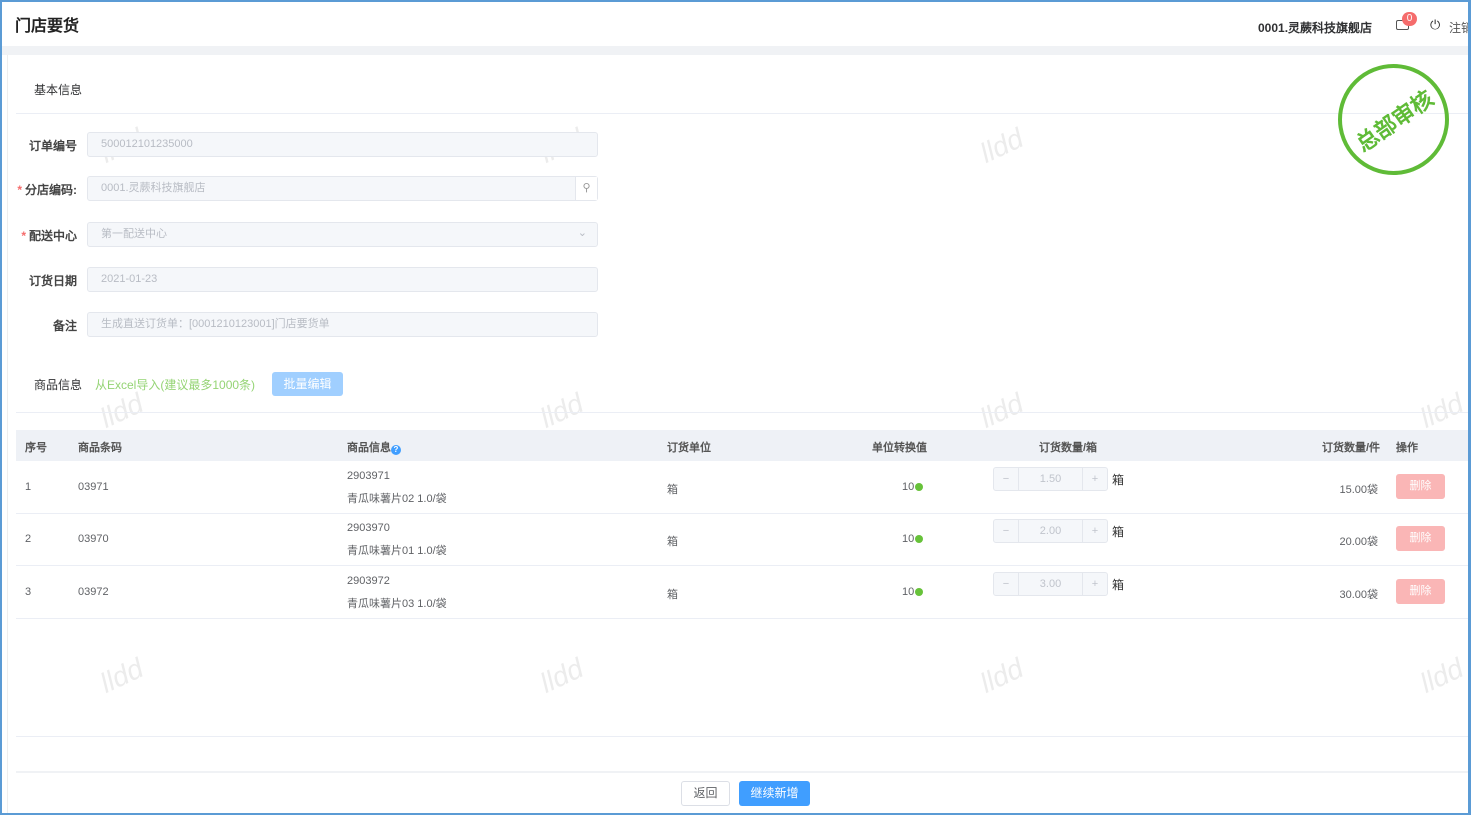  What do you see at coordinates (52, 146) in the screenshot?
I see `order-no-label: 订单编号` at bounding box center [52, 146].